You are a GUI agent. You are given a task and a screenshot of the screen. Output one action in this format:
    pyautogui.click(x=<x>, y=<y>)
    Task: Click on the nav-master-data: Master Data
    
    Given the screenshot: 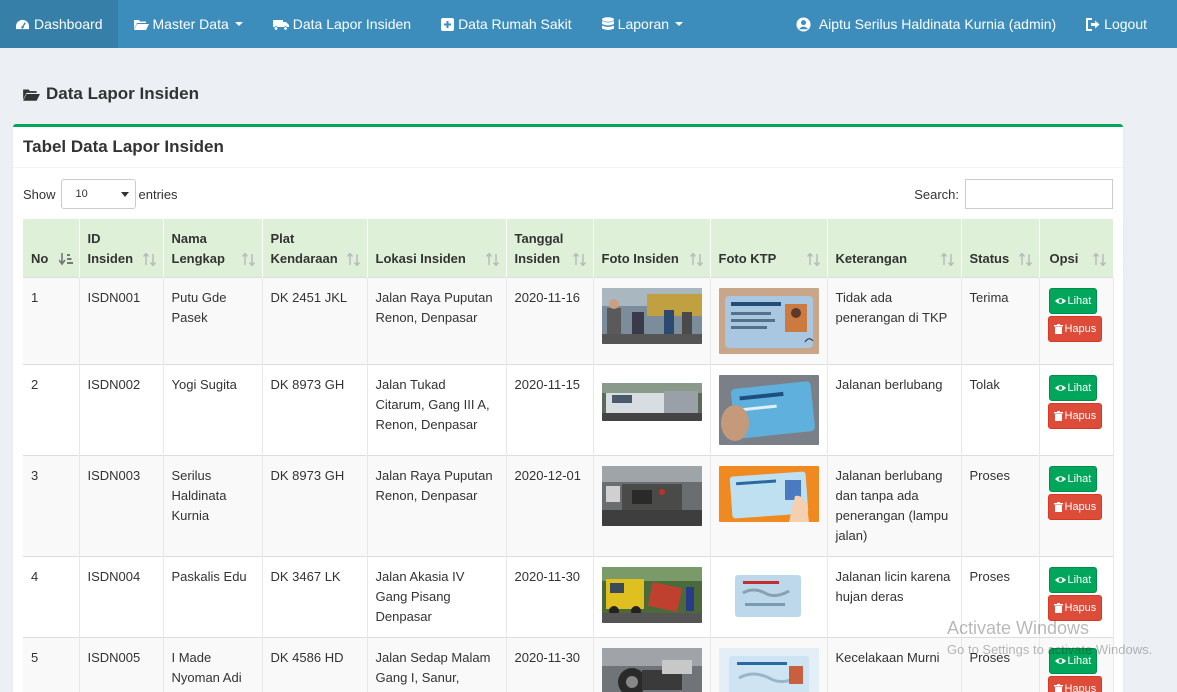 What is the action you would take?
    pyautogui.click(x=188, y=24)
    